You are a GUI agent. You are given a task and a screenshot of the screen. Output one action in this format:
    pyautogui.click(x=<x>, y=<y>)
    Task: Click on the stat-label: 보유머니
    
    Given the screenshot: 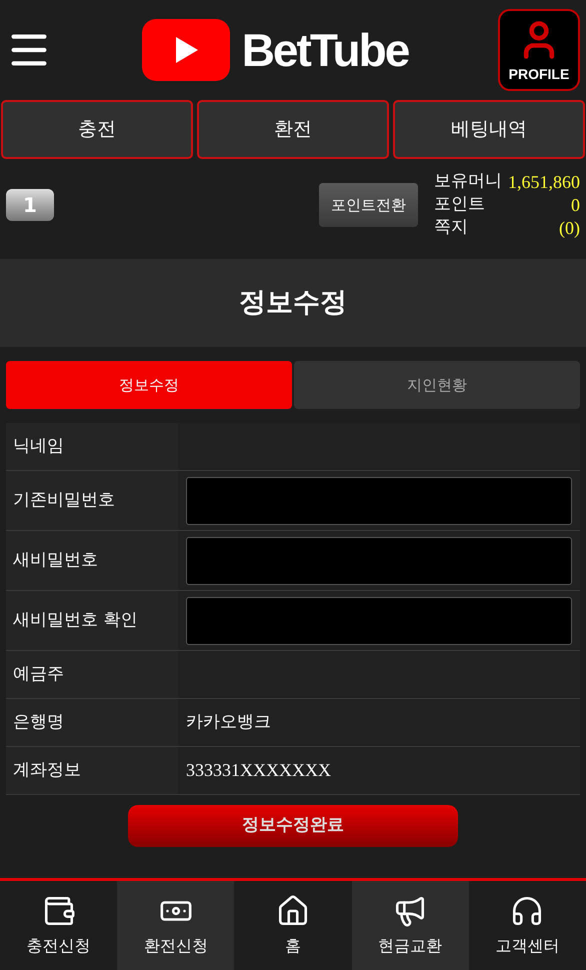 What is the action you would take?
    pyautogui.click(x=468, y=182)
    